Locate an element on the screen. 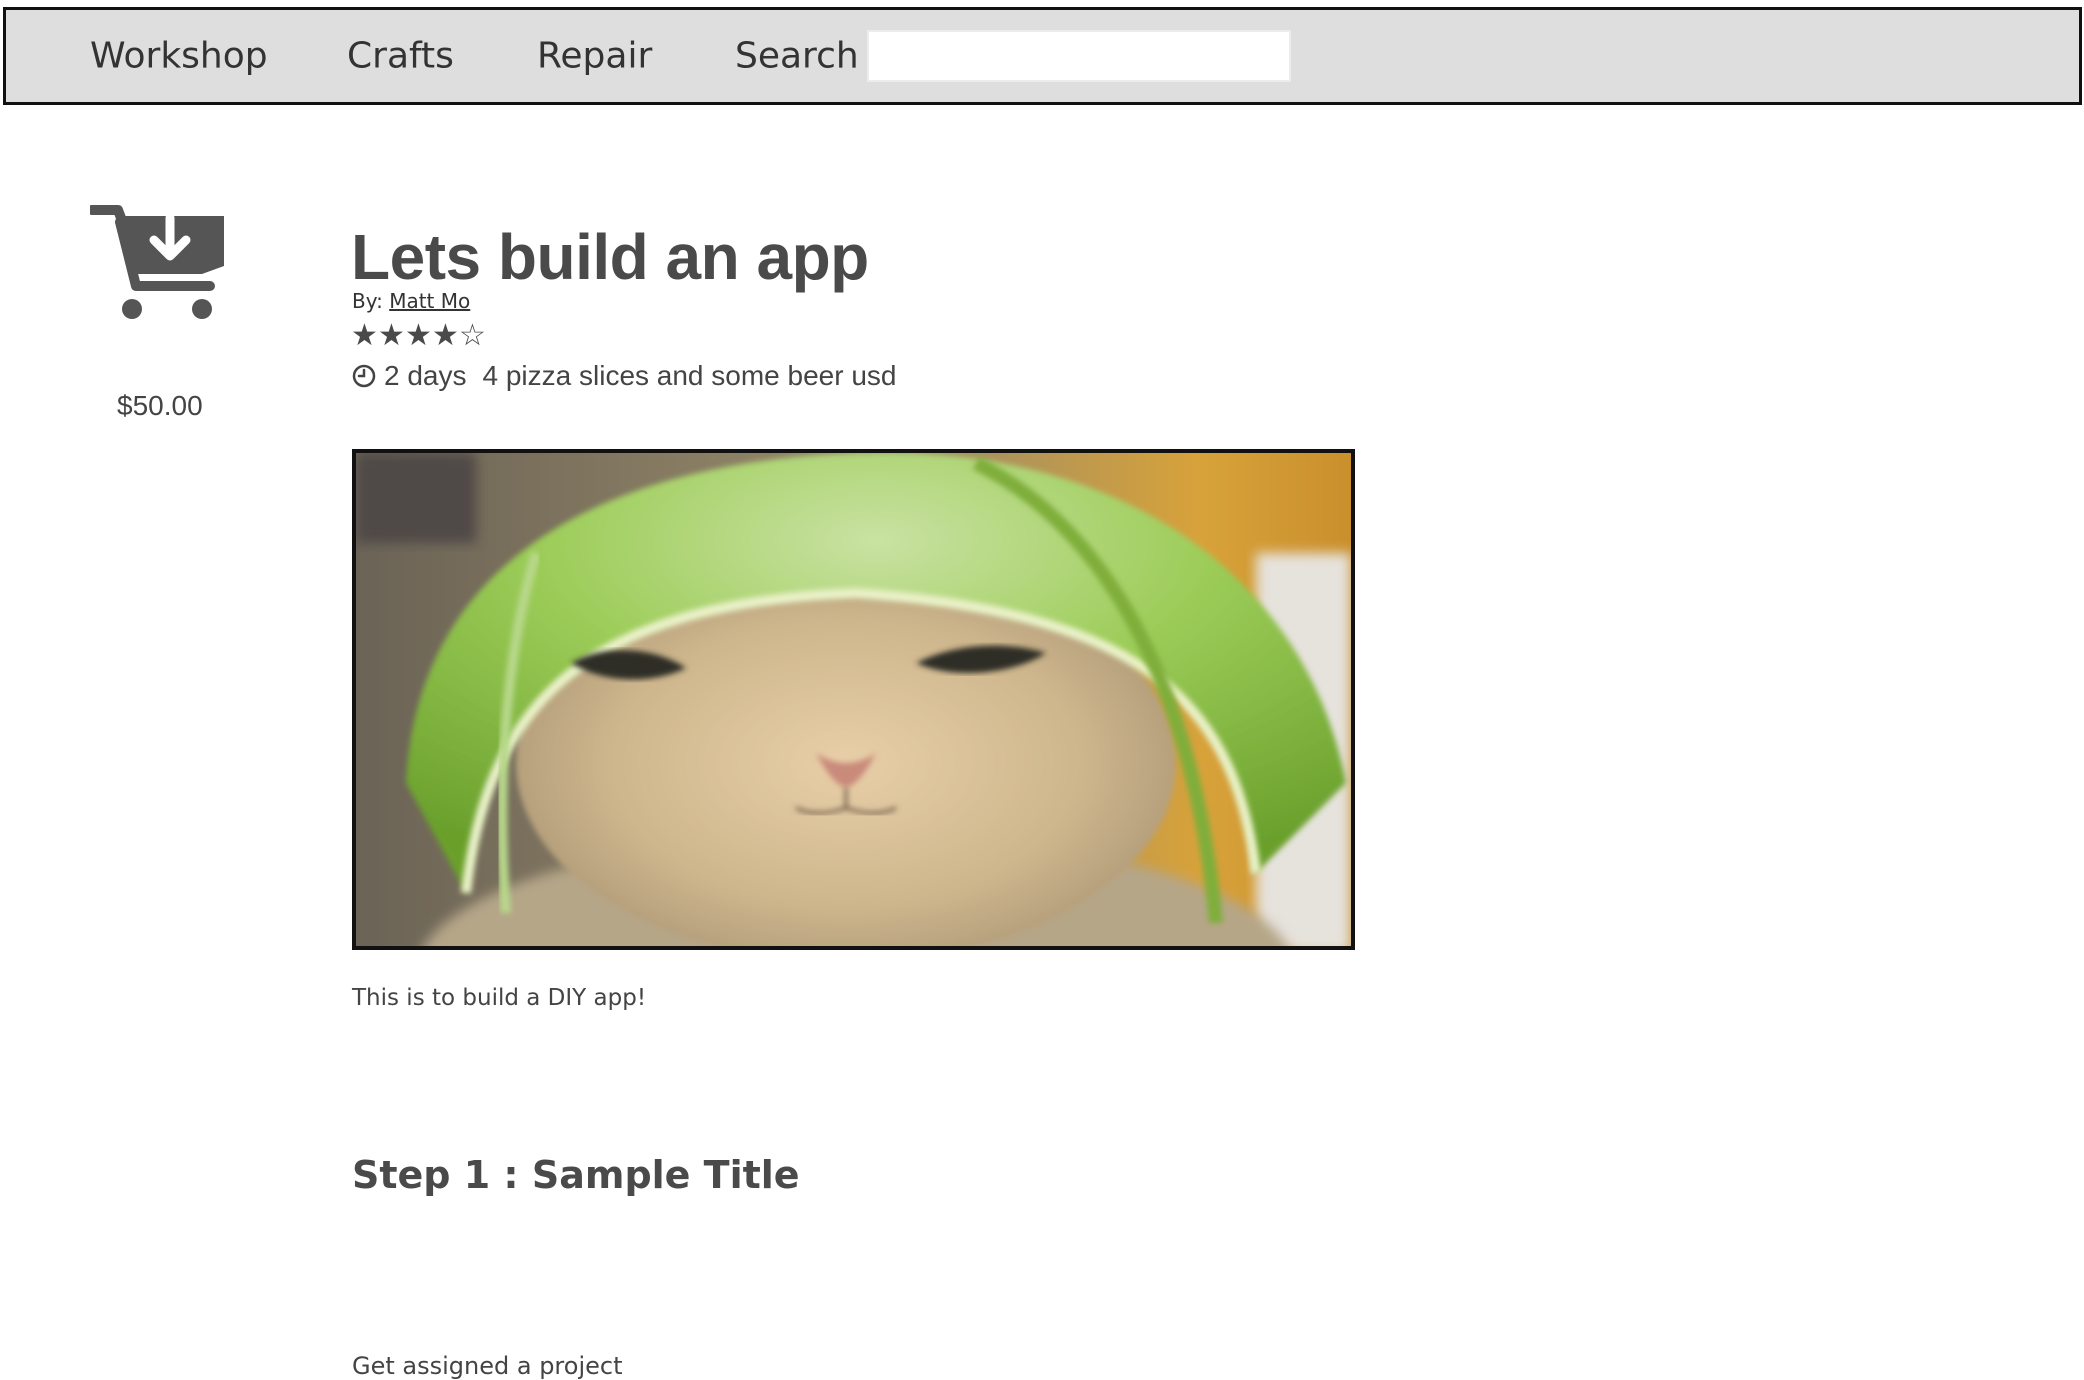  clock-icon is located at coordinates (364, 376).